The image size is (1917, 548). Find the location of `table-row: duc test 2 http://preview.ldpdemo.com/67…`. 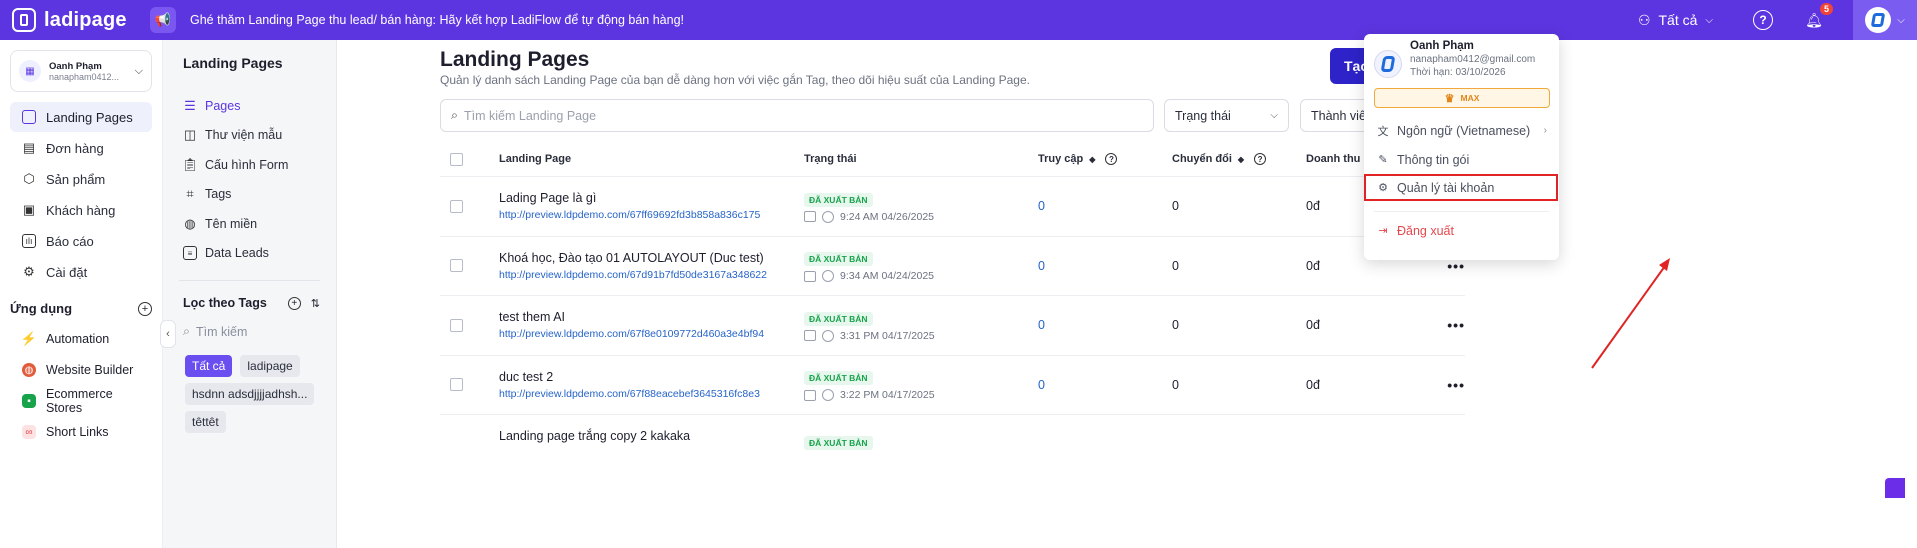

table-row: duc test 2 http://preview.ldpdemo.com/67… is located at coordinates (952, 385).